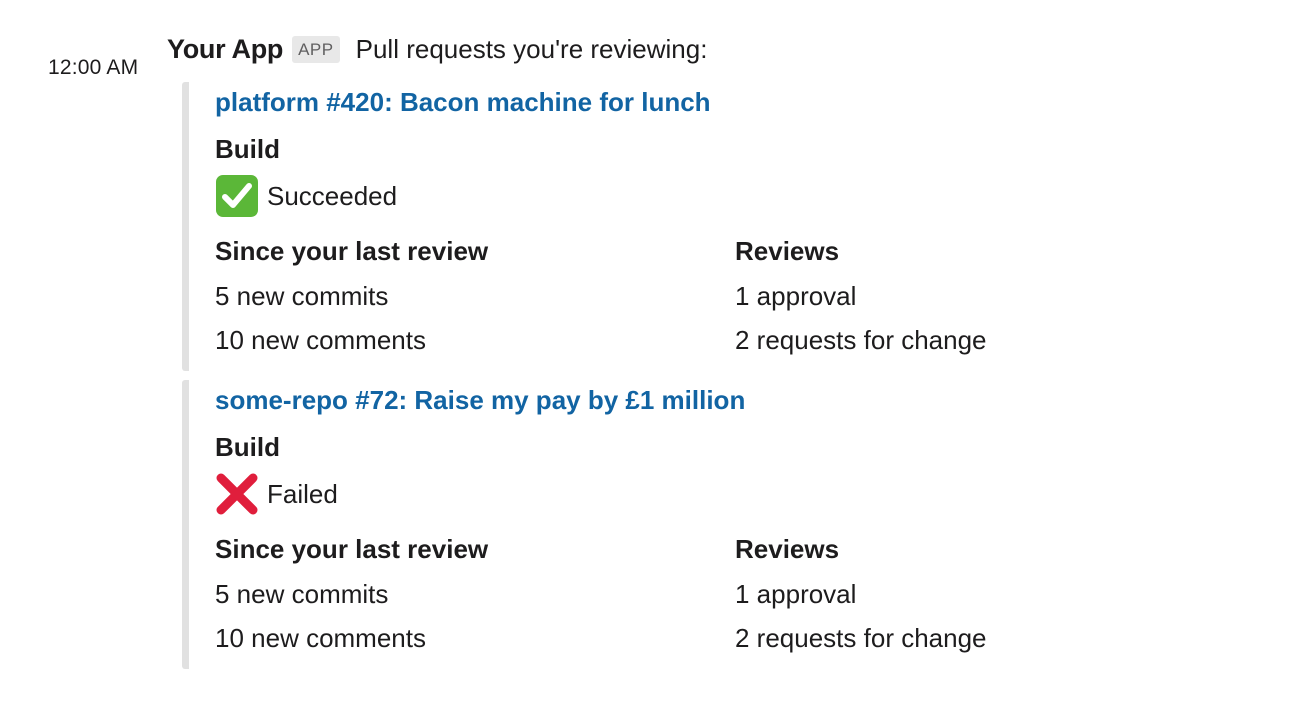 Image resolution: width=1310 pixels, height=710 pixels. I want to click on cross-mark-icon, so click(237, 494).